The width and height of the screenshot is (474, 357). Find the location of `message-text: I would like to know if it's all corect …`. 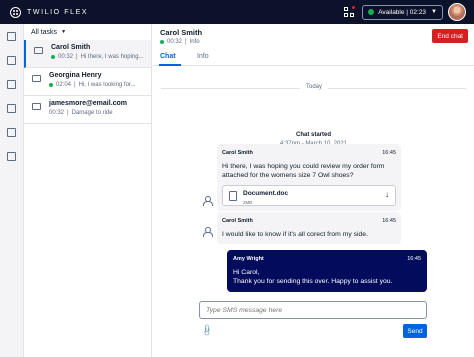

message-text: I would like to know if it's all corect … is located at coordinates (295, 234).